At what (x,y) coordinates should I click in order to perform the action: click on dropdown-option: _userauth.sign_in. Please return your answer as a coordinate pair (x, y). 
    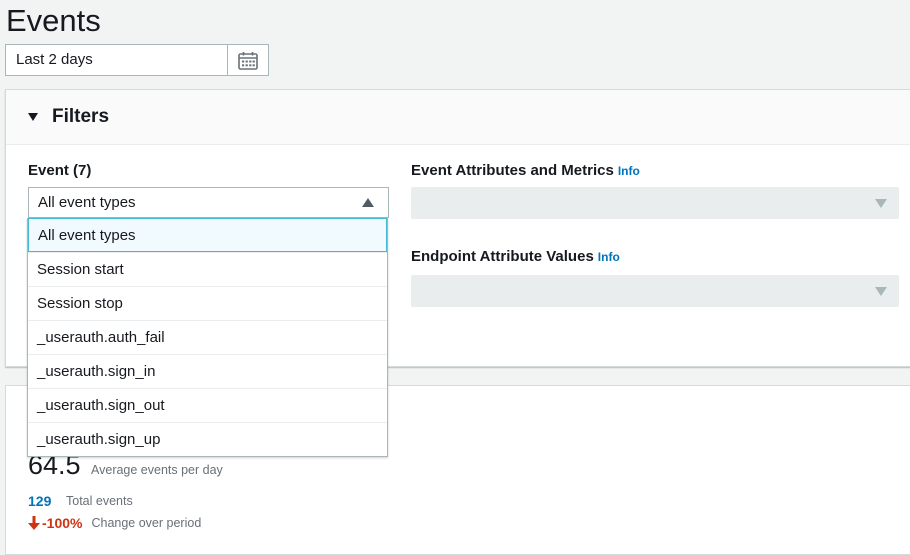
    Looking at the image, I should click on (207, 371).